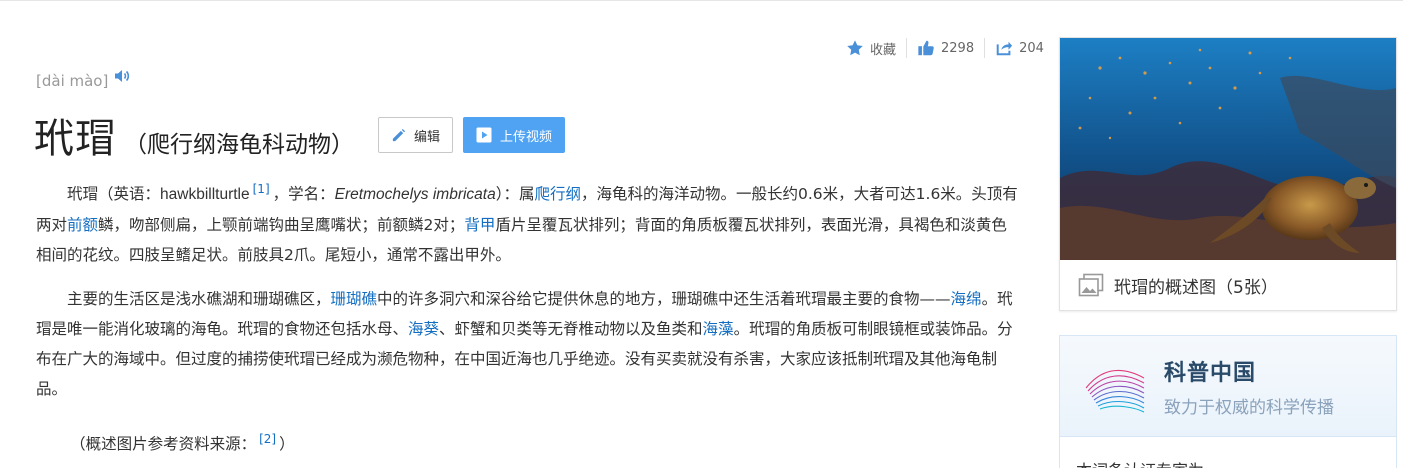 The width and height of the screenshot is (1403, 468). I want to click on link-reptilia: 爬行纲, so click(557, 194).